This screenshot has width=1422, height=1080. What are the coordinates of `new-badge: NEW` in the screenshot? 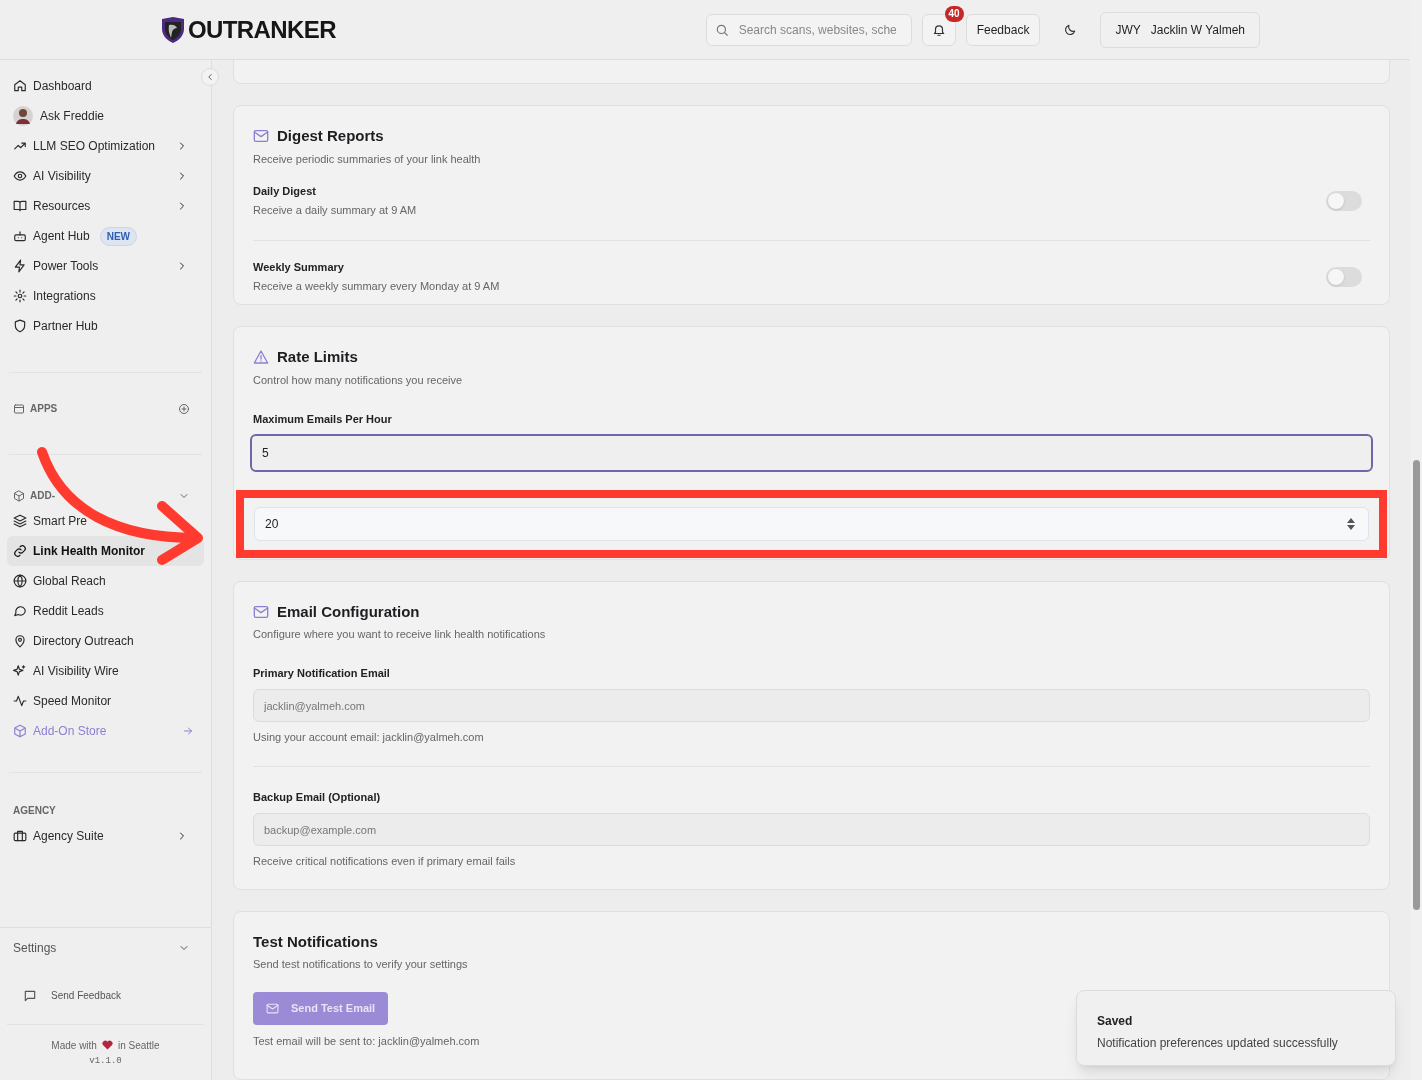 It's located at (118, 236).